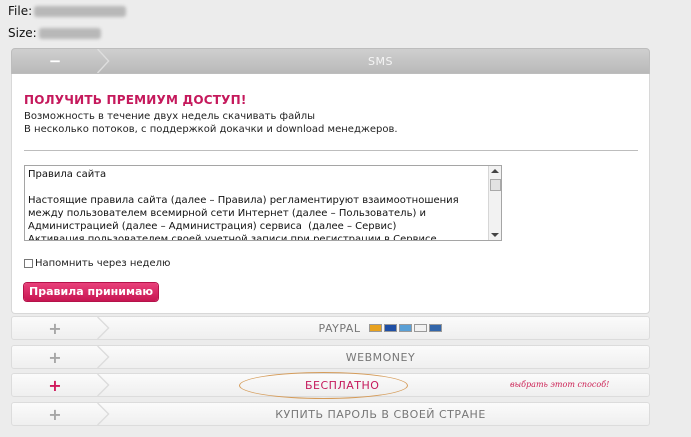  I want to click on scroll-down-icon, so click(495, 235).